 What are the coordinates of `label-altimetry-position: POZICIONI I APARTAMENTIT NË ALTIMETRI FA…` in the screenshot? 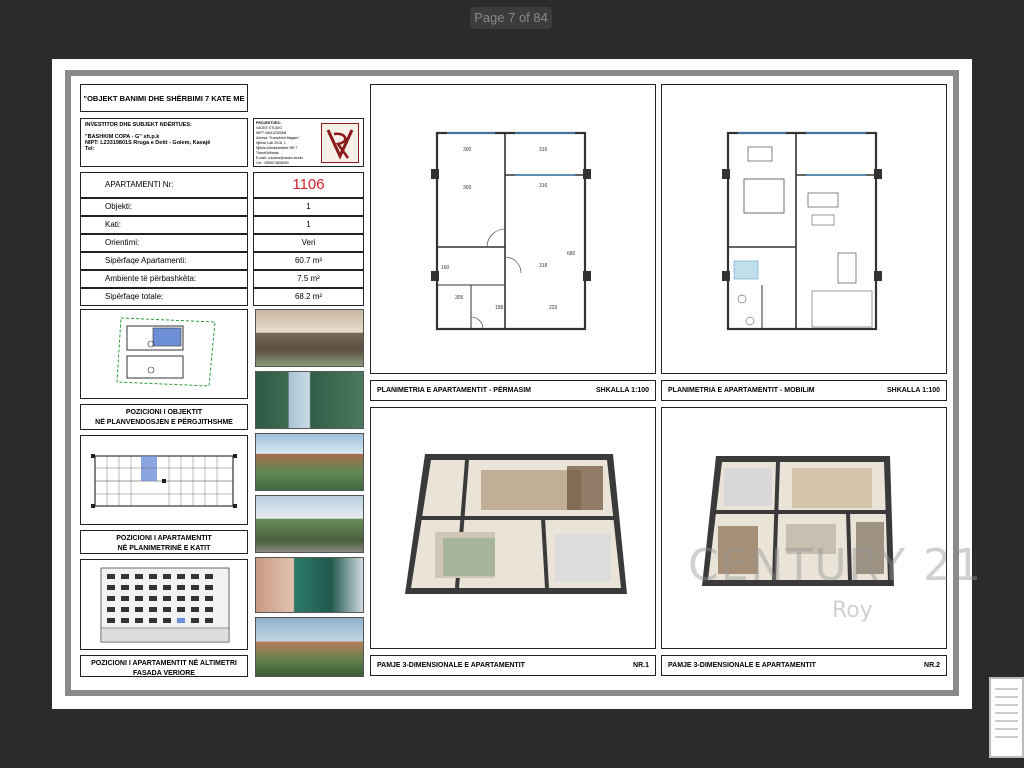 It's located at (164, 666).